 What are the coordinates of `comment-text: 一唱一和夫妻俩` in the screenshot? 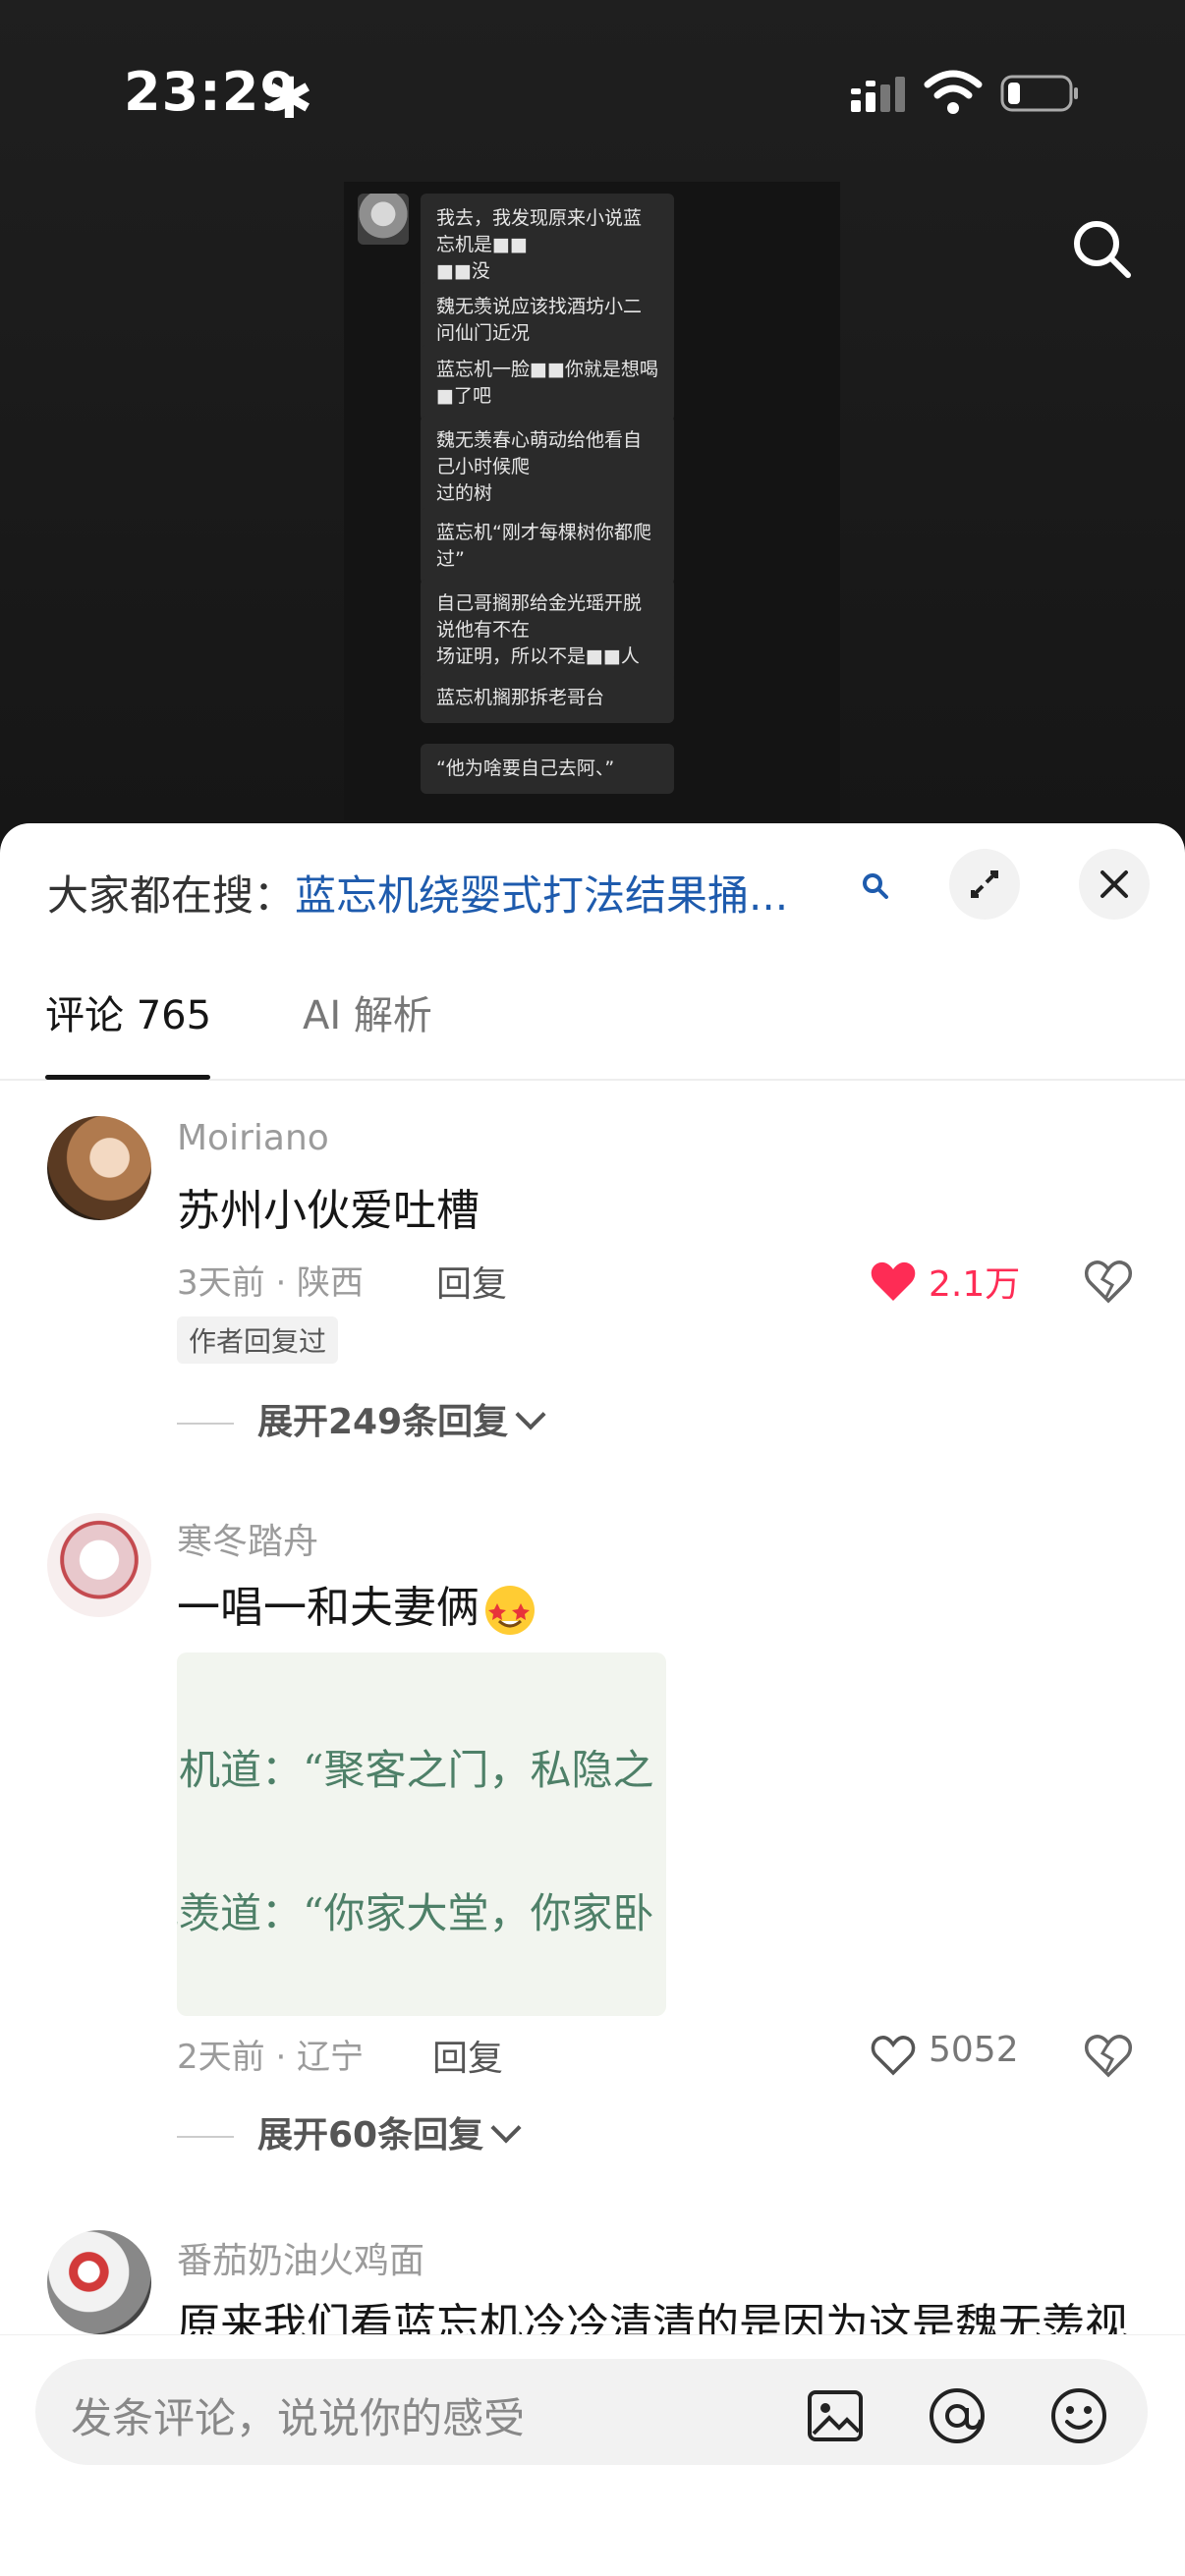 It's located at (356, 1604).